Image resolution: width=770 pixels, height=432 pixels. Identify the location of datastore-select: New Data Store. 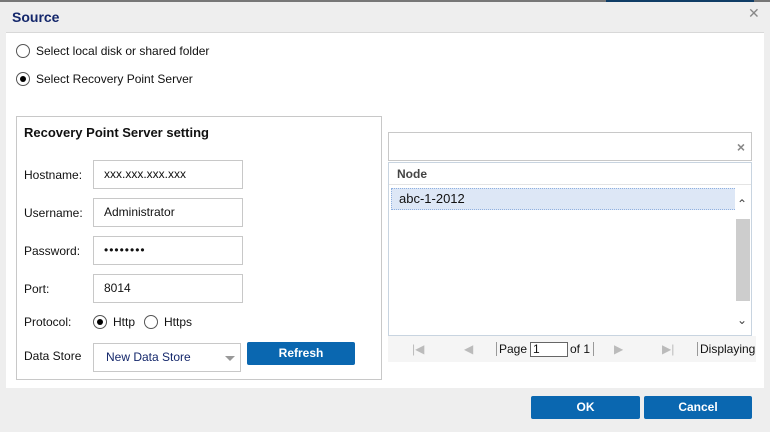
(167, 357).